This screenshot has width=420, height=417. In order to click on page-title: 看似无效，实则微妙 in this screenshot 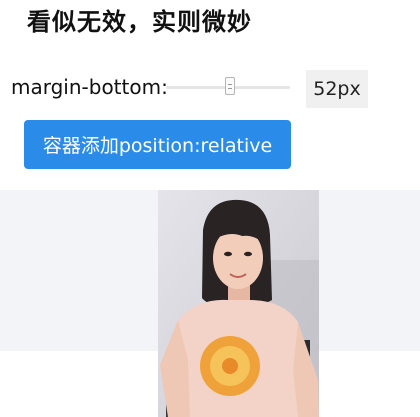, I will do `click(139, 22)`.